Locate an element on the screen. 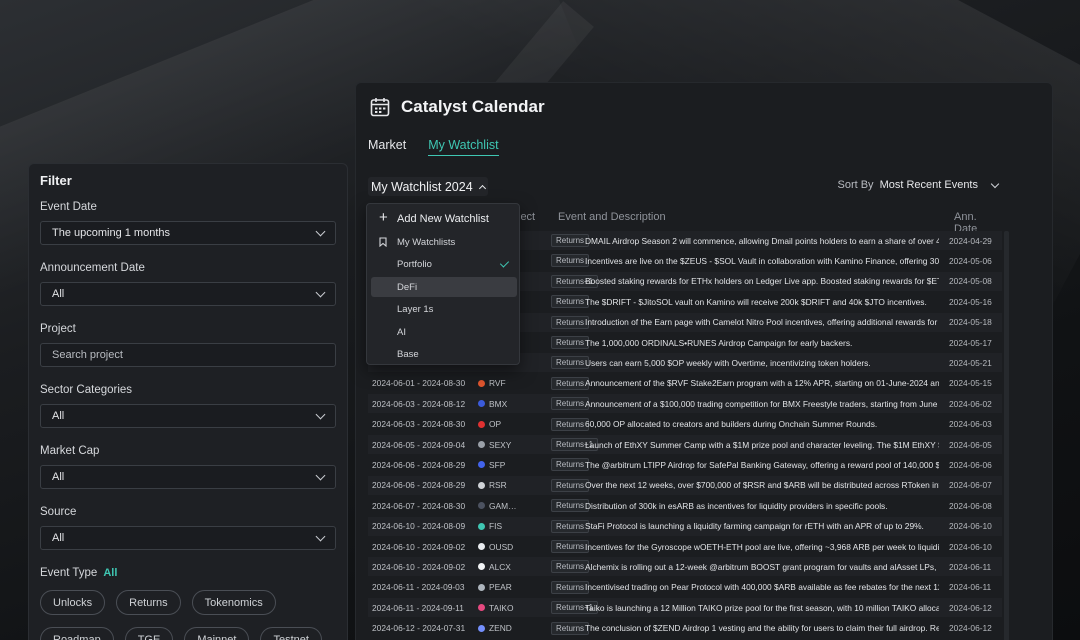 The image size is (1080, 640). watchlist-selector: My Watchlist 2024 is located at coordinates (428, 186).